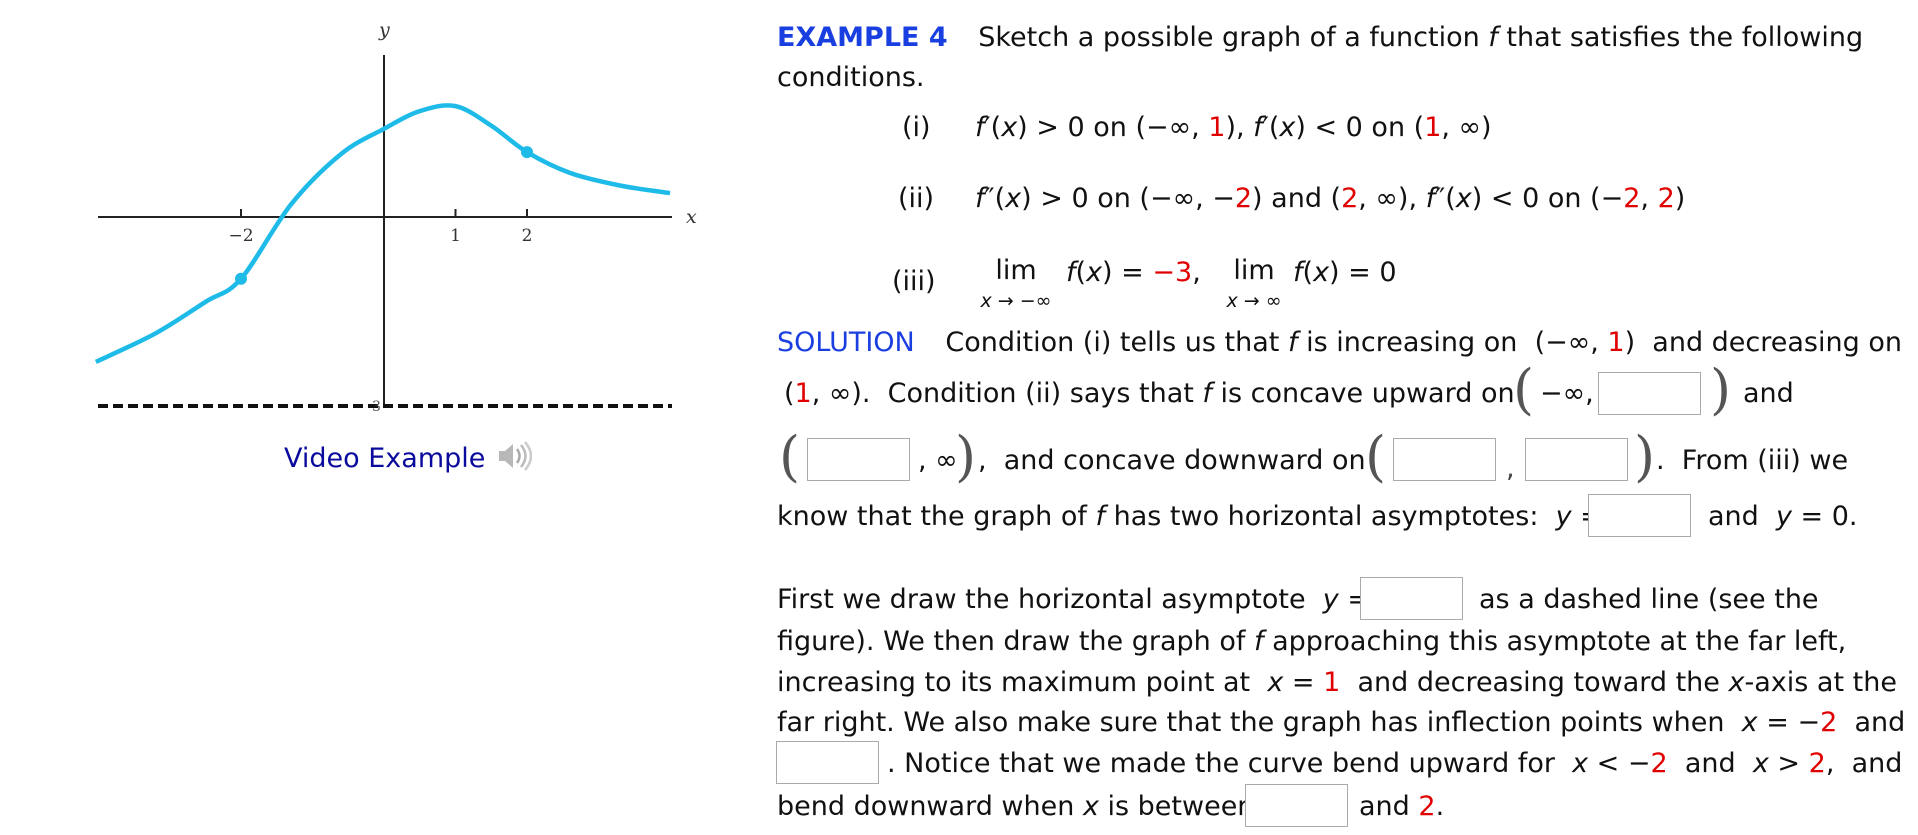  Describe the element at coordinates (1411, 598) in the screenshot. I see `dashed-asymptote-input` at that location.